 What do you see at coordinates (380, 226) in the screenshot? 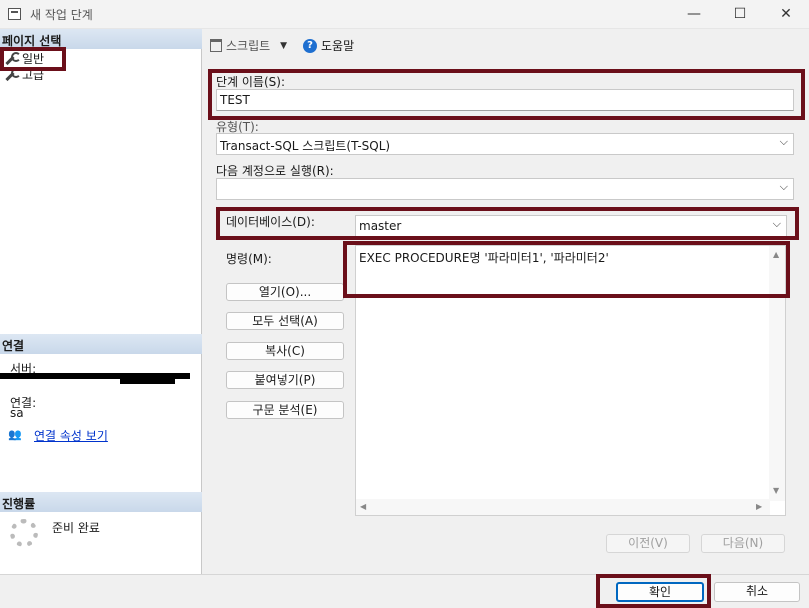
I see `database-value: master` at bounding box center [380, 226].